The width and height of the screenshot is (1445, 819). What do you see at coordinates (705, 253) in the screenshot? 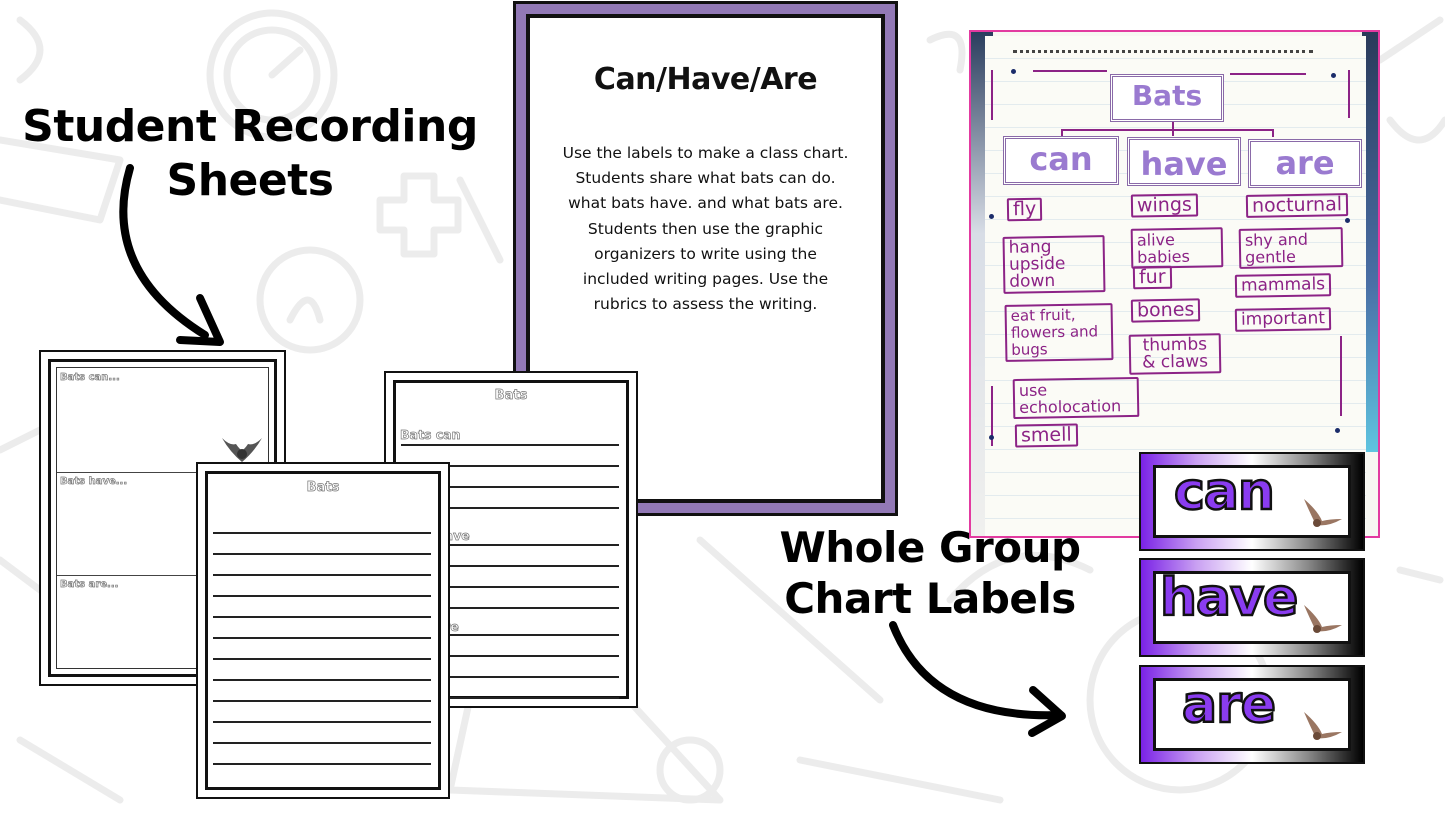
I see `body-line: organizers to write using the` at bounding box center [705, 253].